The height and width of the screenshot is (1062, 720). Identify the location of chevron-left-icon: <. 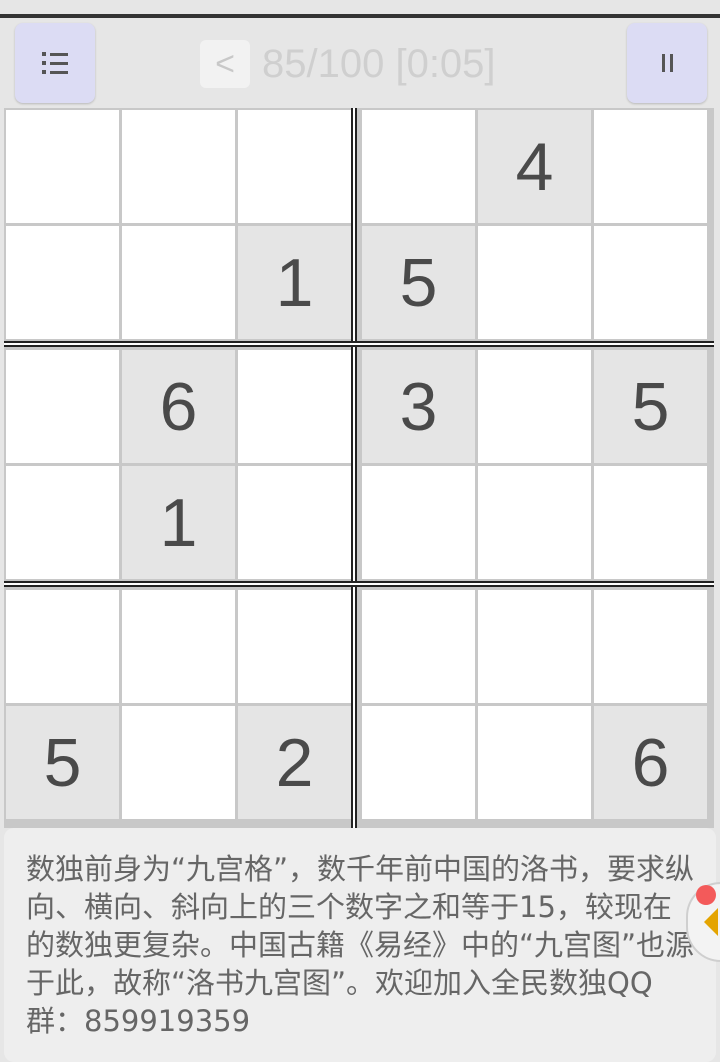
(225, 64).